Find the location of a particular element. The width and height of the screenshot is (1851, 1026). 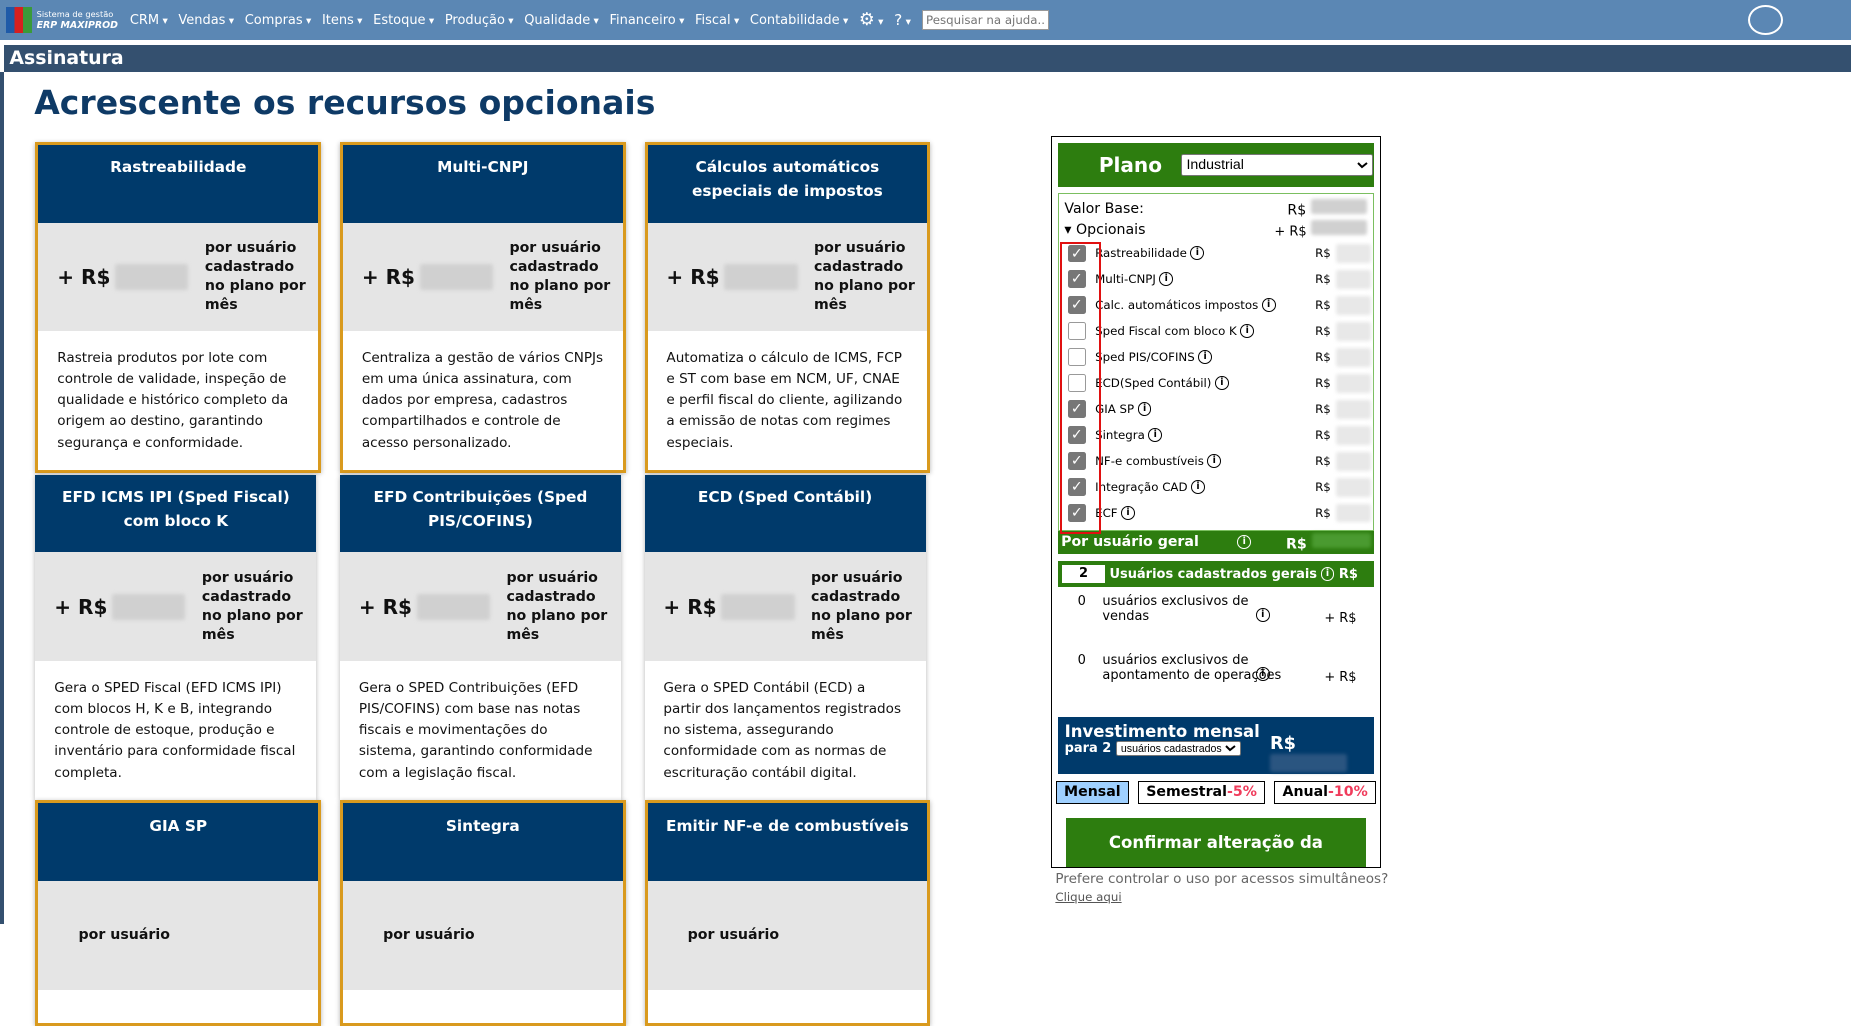

plan-select: Industrial is located at coordinates (1277, 165).